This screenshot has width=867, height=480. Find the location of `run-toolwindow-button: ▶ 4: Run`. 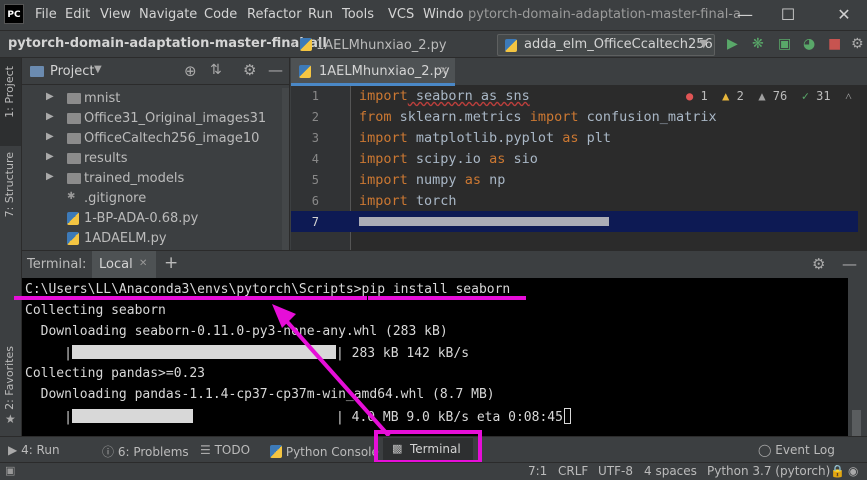

run-toolwindow-button: ▶ 4: Run is located at coordinates (34, 450).